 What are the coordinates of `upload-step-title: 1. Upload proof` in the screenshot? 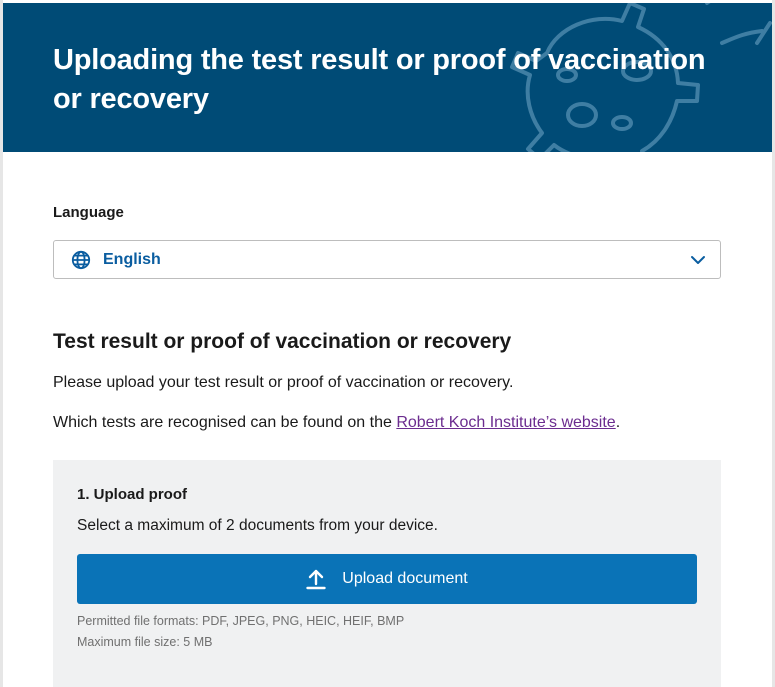 It's located at (132, 494).